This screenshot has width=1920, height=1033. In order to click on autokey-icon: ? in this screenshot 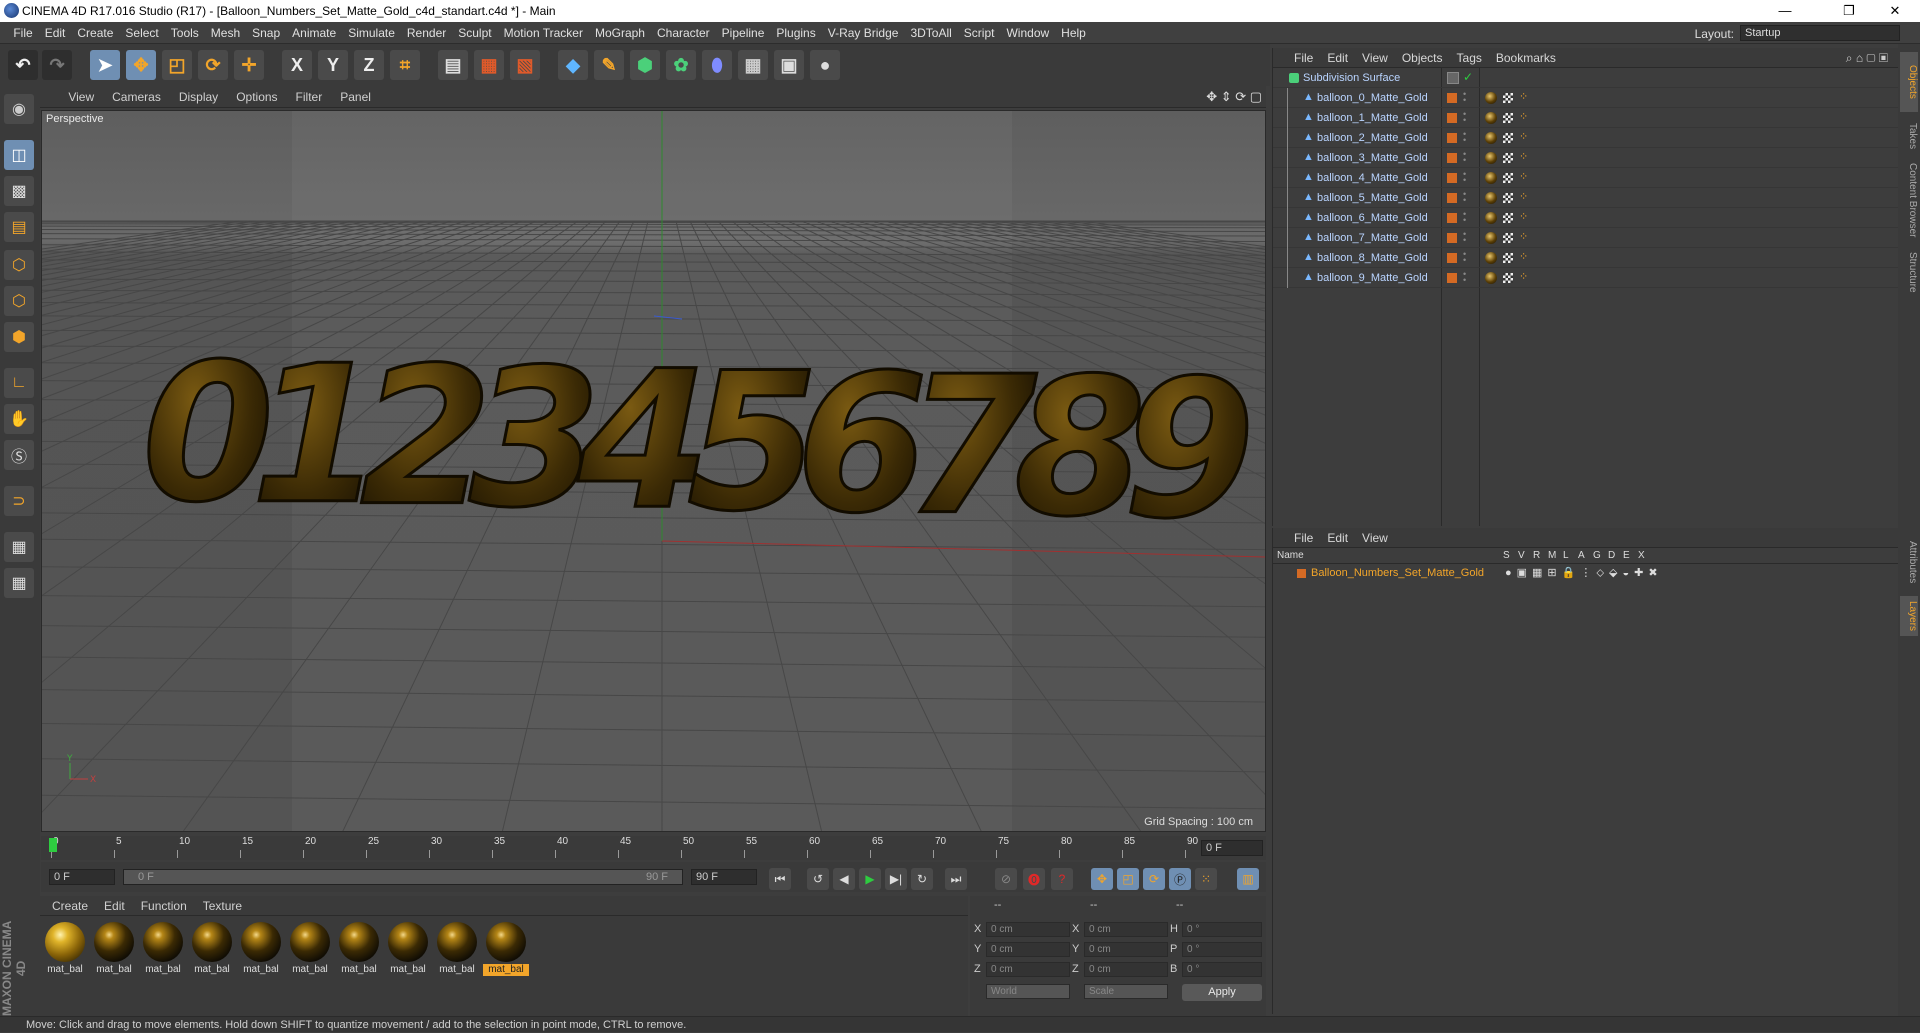, I will do `click(1062, 879)`.